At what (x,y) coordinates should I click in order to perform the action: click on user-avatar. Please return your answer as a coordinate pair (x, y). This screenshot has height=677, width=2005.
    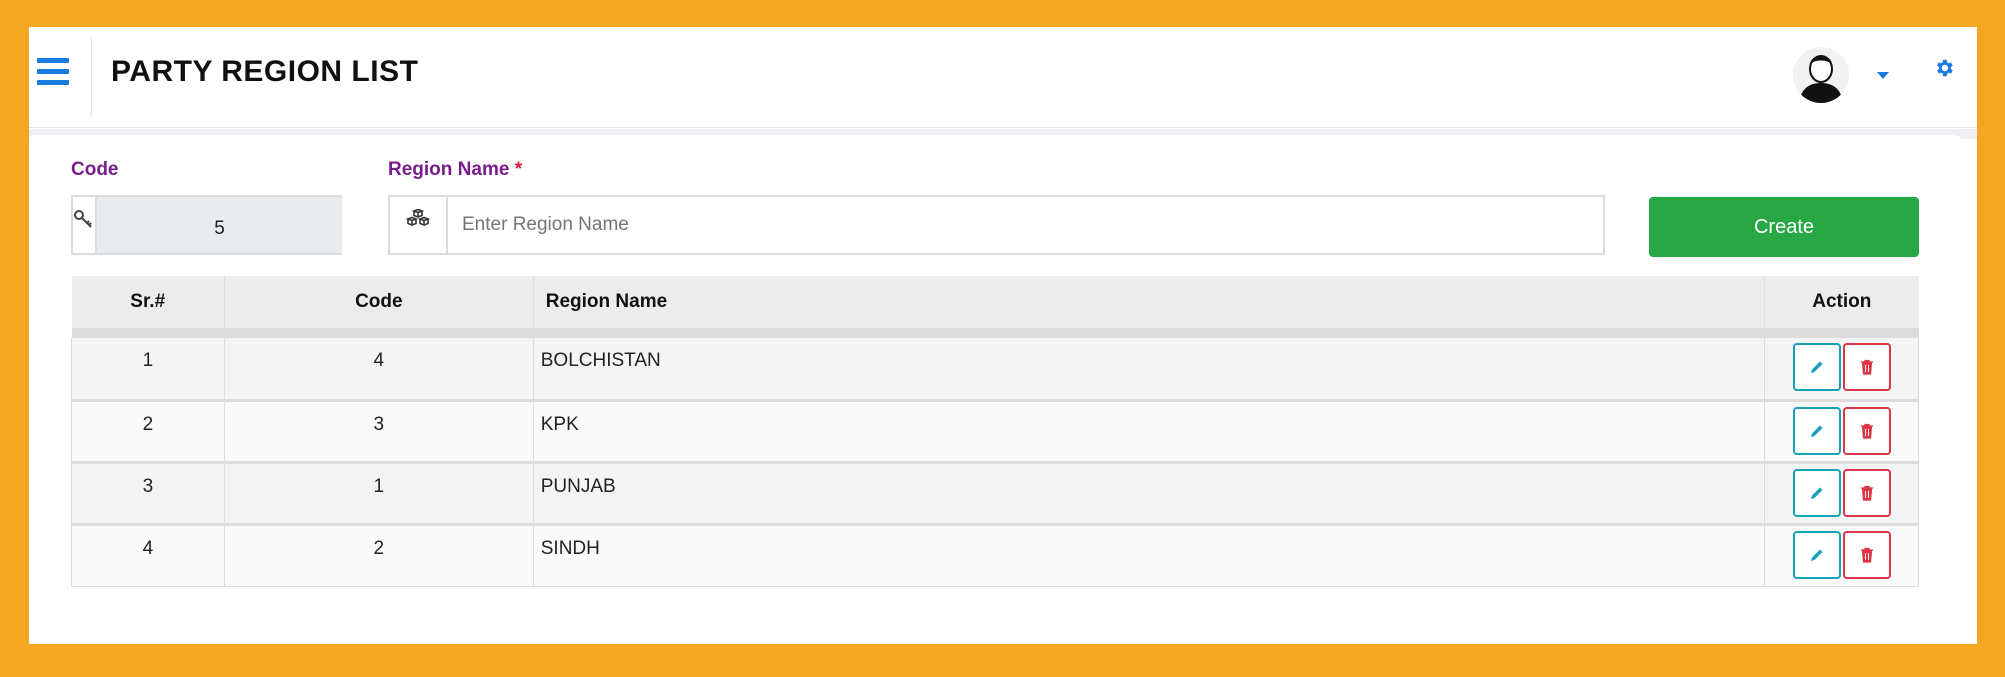
    Looking at the image, I should click on (1821, 75).